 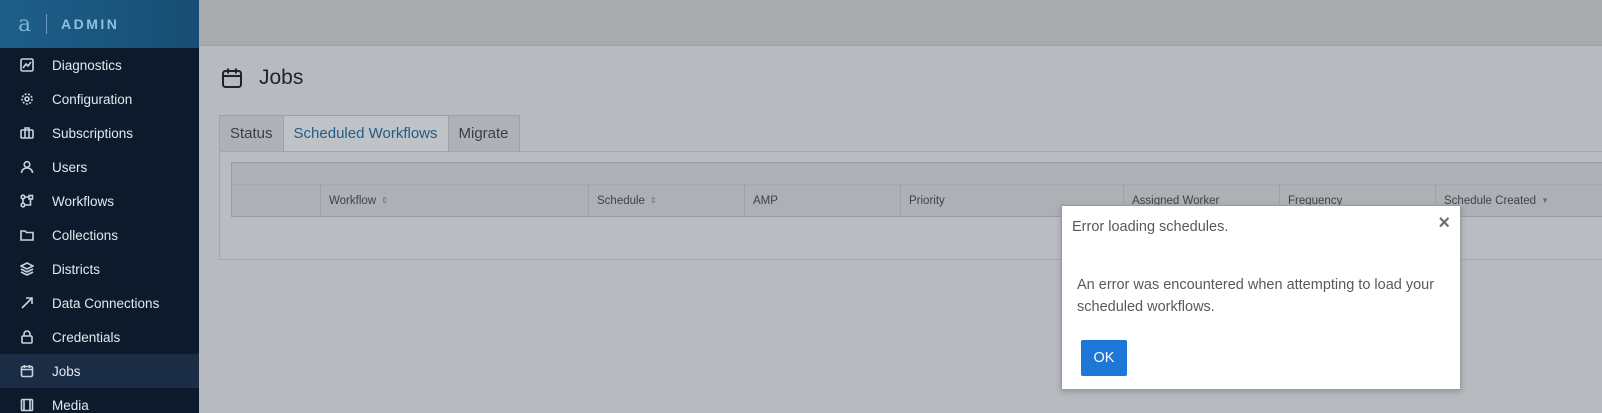 I want to click on tab-migrate: Migrate, so click(x=483, y=133).